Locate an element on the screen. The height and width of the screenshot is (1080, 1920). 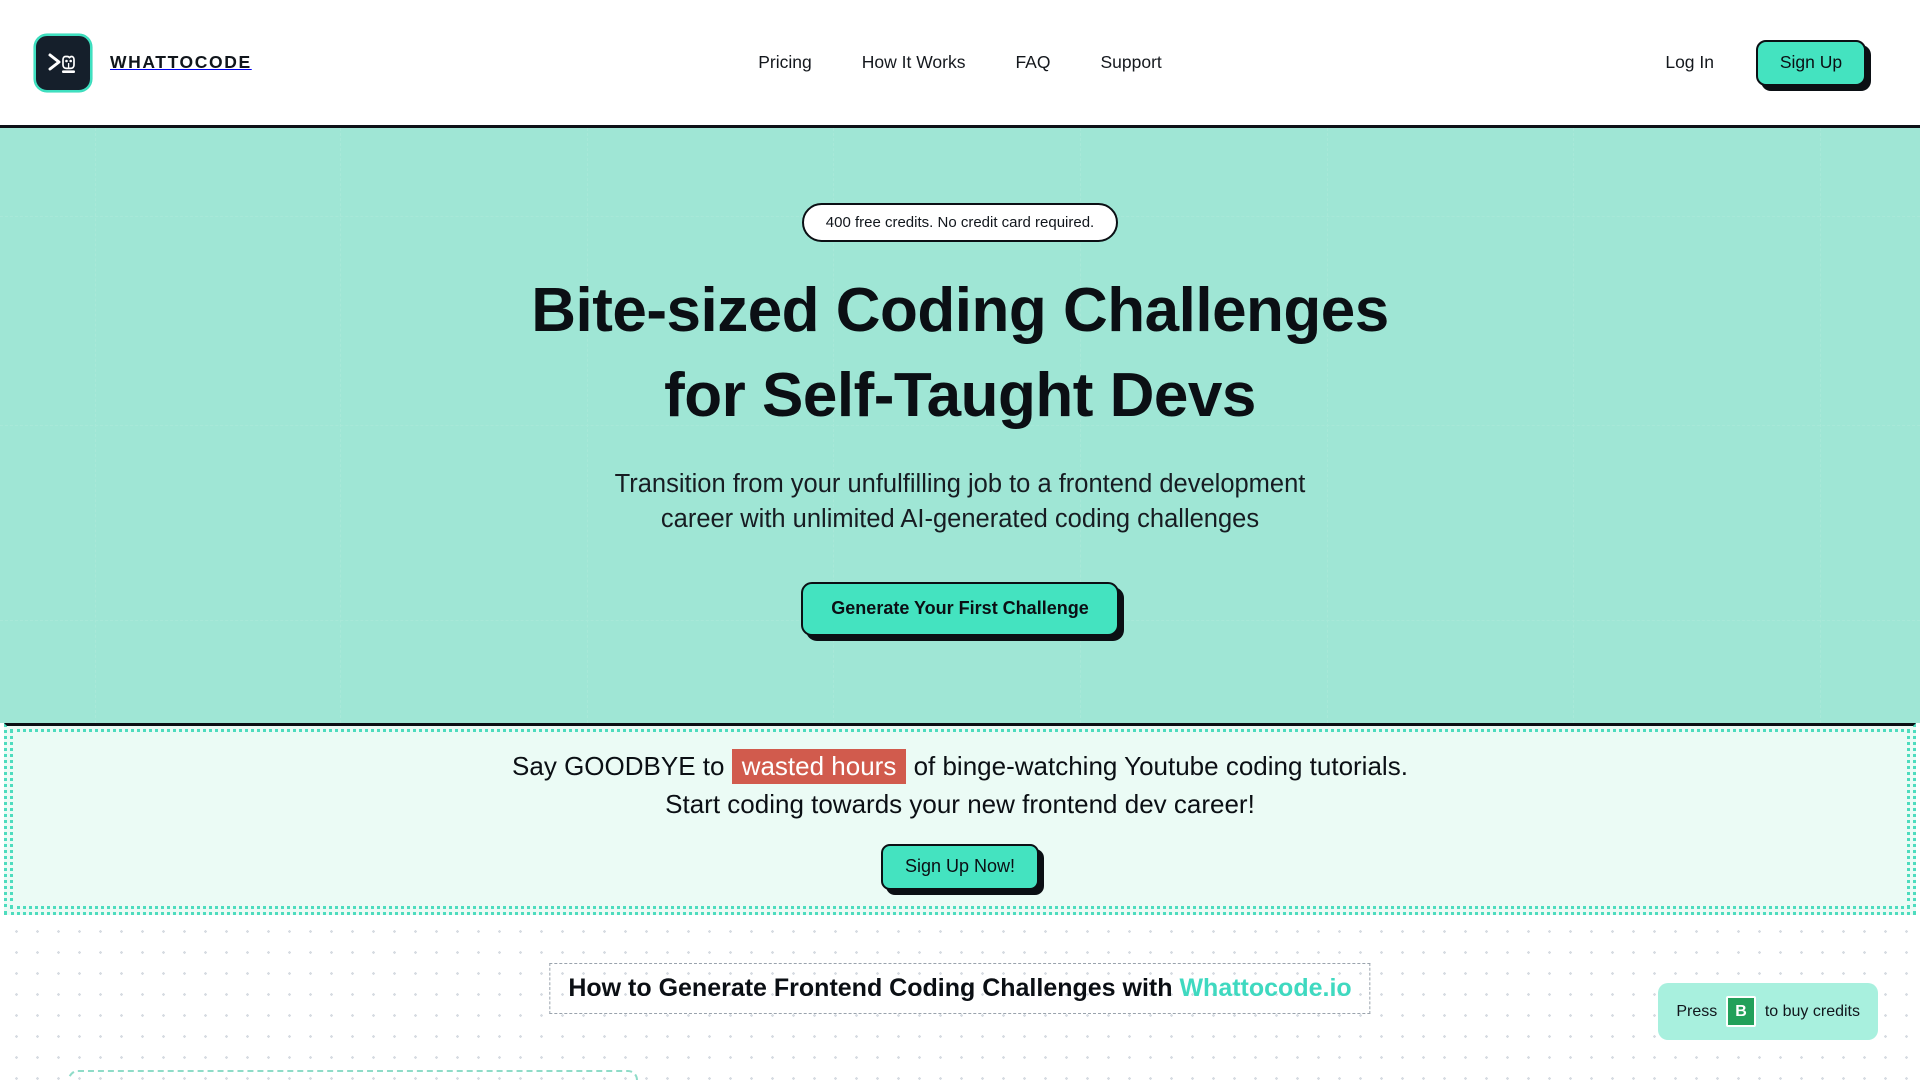
nav-item-support: Support is located at coordinates (1130, 62).